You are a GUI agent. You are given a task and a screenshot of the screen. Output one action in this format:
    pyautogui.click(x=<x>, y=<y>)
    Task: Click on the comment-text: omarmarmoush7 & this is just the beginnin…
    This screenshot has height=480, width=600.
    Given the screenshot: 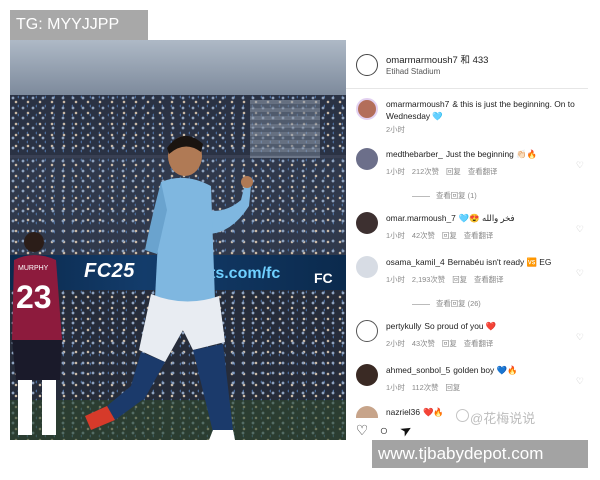 What is the action you would take?
    pyautogui.click(x=484, y=110)
    